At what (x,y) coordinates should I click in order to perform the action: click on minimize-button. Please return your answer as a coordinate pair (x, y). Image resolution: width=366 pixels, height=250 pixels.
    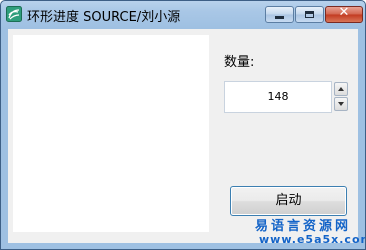
    Looking at the image, I should click on (279, 14).